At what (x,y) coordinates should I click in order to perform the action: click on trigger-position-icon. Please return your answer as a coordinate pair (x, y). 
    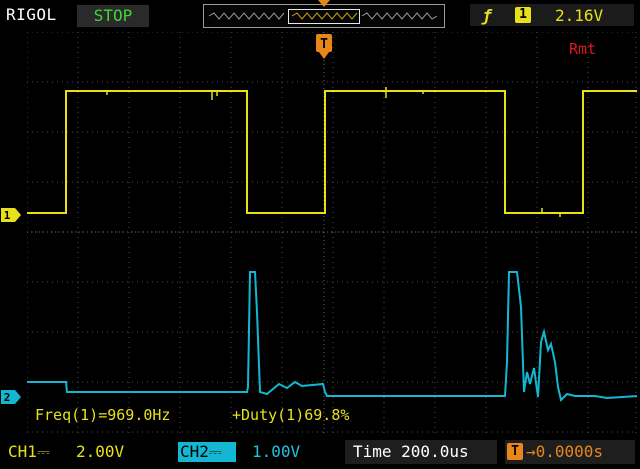
    Looking at the image, I should click on (324, 3).